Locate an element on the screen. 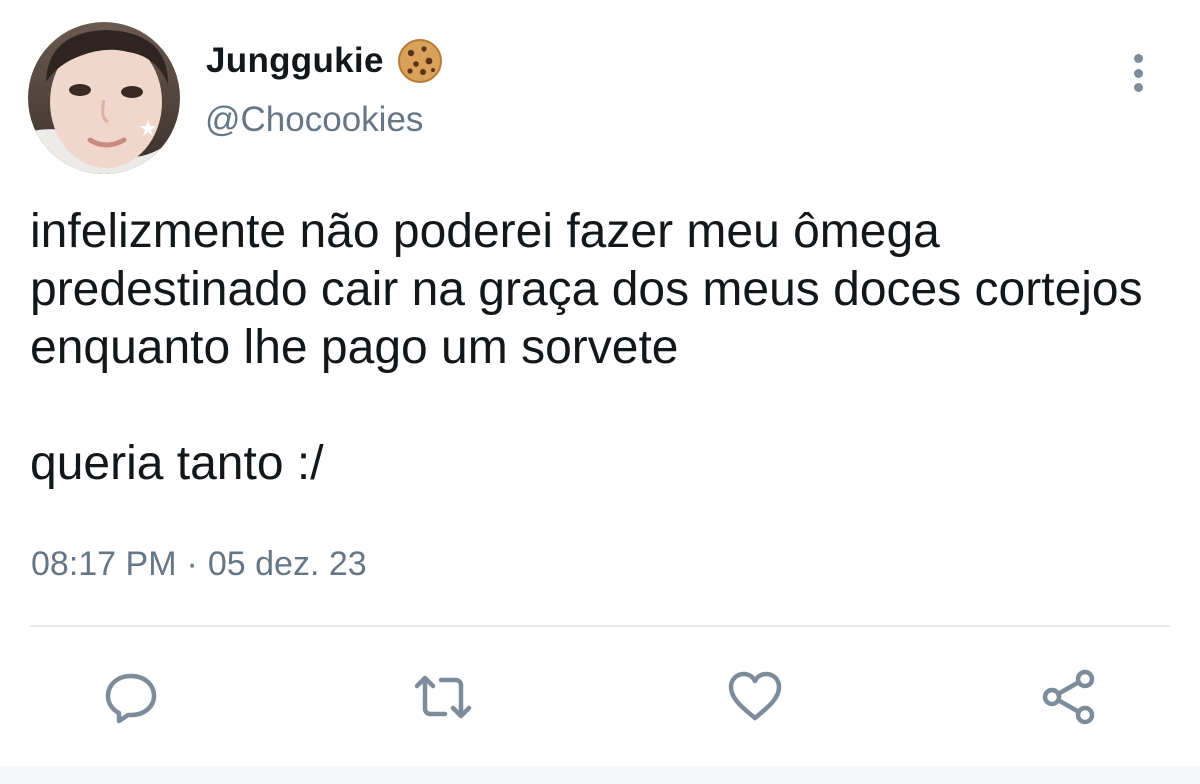  avatar-image is located at coordinates (104, 98).